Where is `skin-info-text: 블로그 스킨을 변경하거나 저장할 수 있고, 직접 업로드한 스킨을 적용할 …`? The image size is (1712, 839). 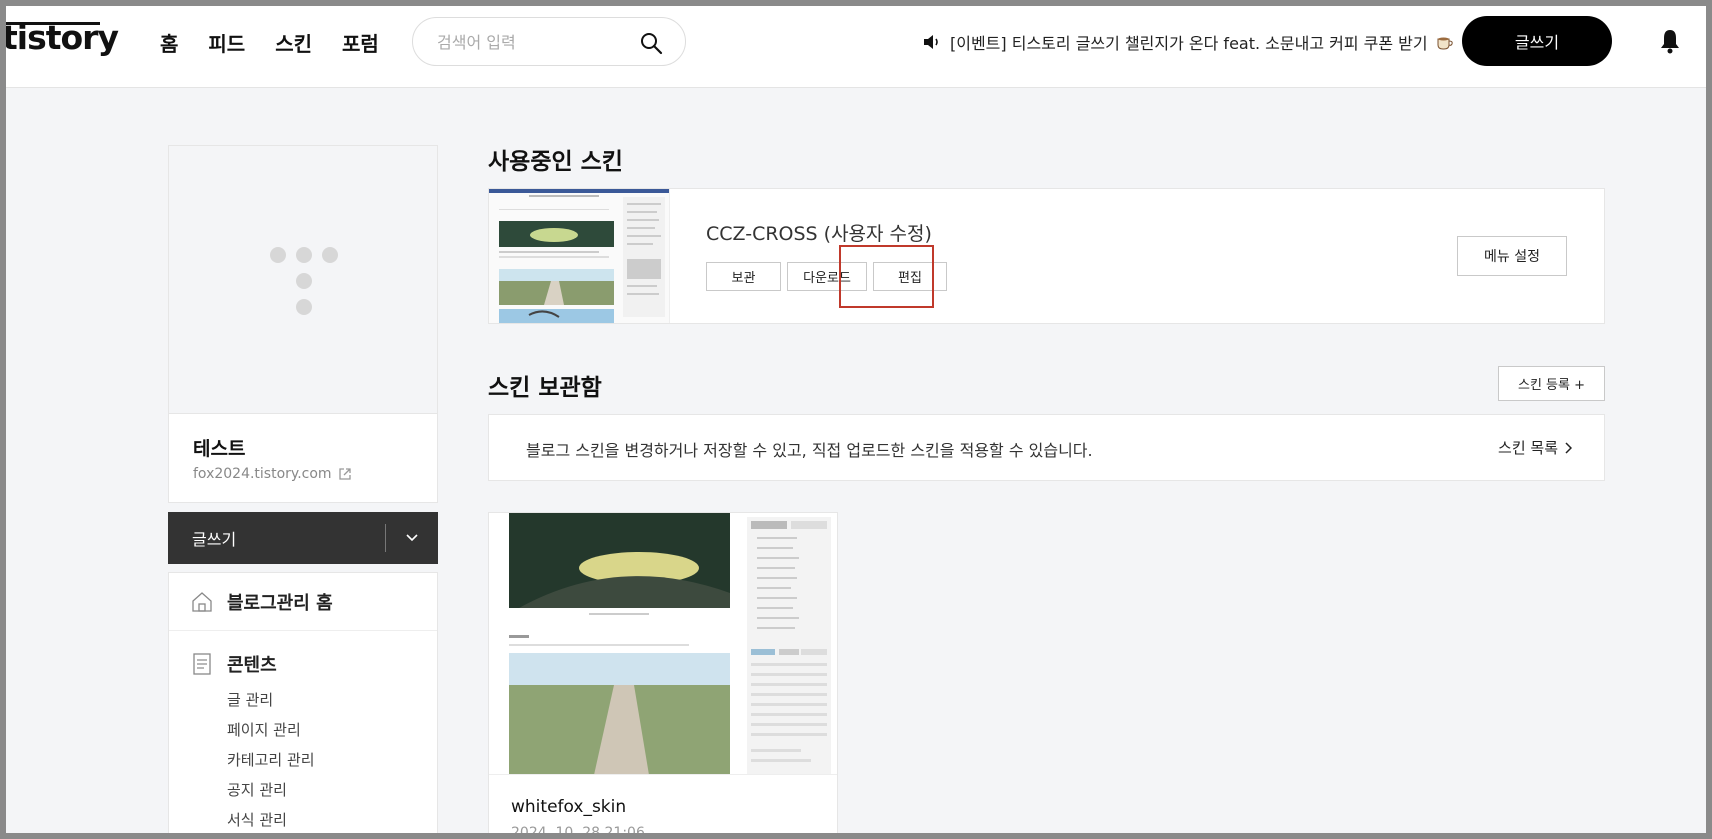 skin-info-text: 블로그 스킨을 변경하거나 저장할 수 있고, 직접 업로드한 스킨을 적용할 … is located at coordinates (809, 450).